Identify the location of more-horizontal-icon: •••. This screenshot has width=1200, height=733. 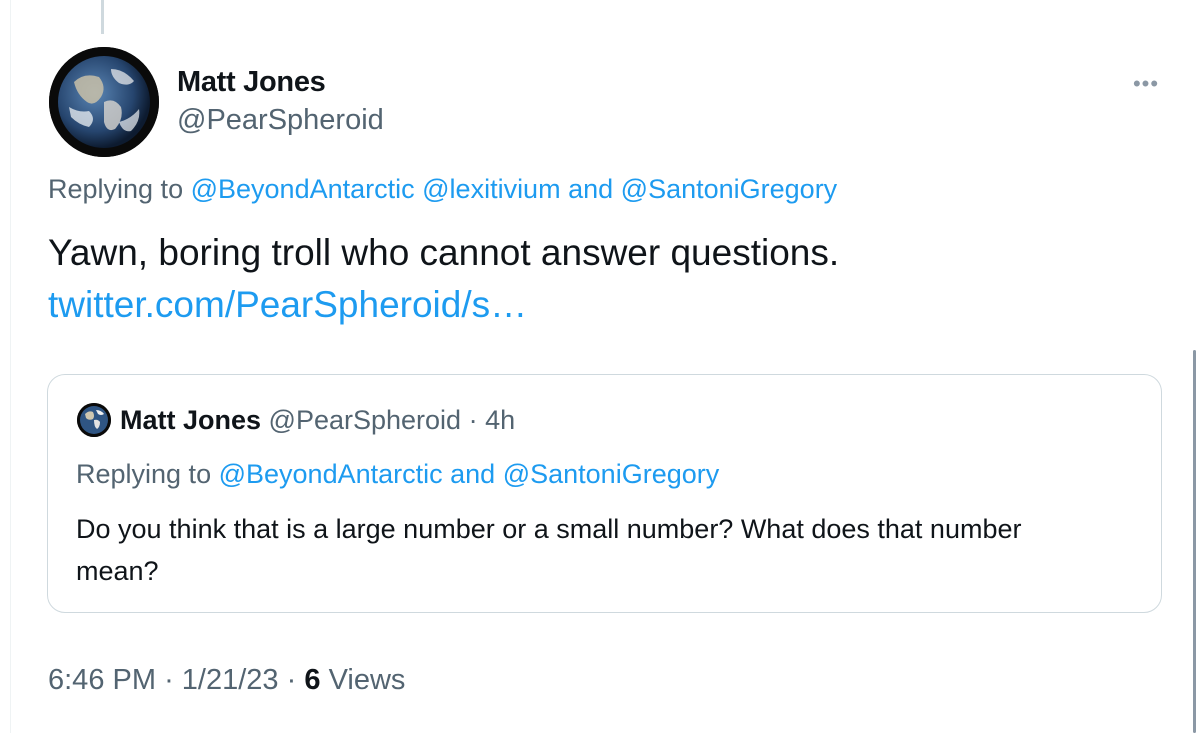
(1146, 83).